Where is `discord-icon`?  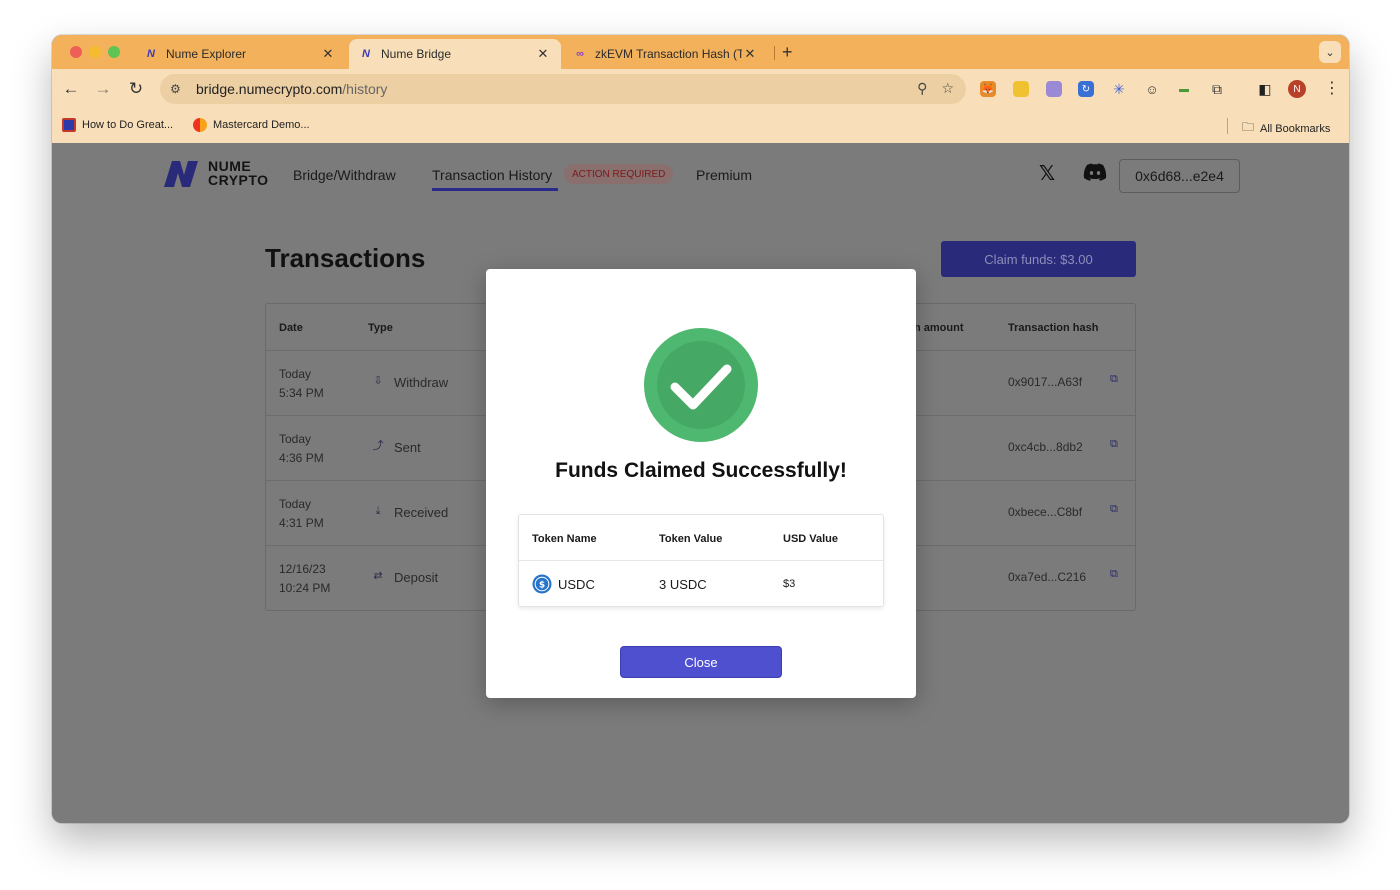 discord-icon is located at coordinates (1095, 172).